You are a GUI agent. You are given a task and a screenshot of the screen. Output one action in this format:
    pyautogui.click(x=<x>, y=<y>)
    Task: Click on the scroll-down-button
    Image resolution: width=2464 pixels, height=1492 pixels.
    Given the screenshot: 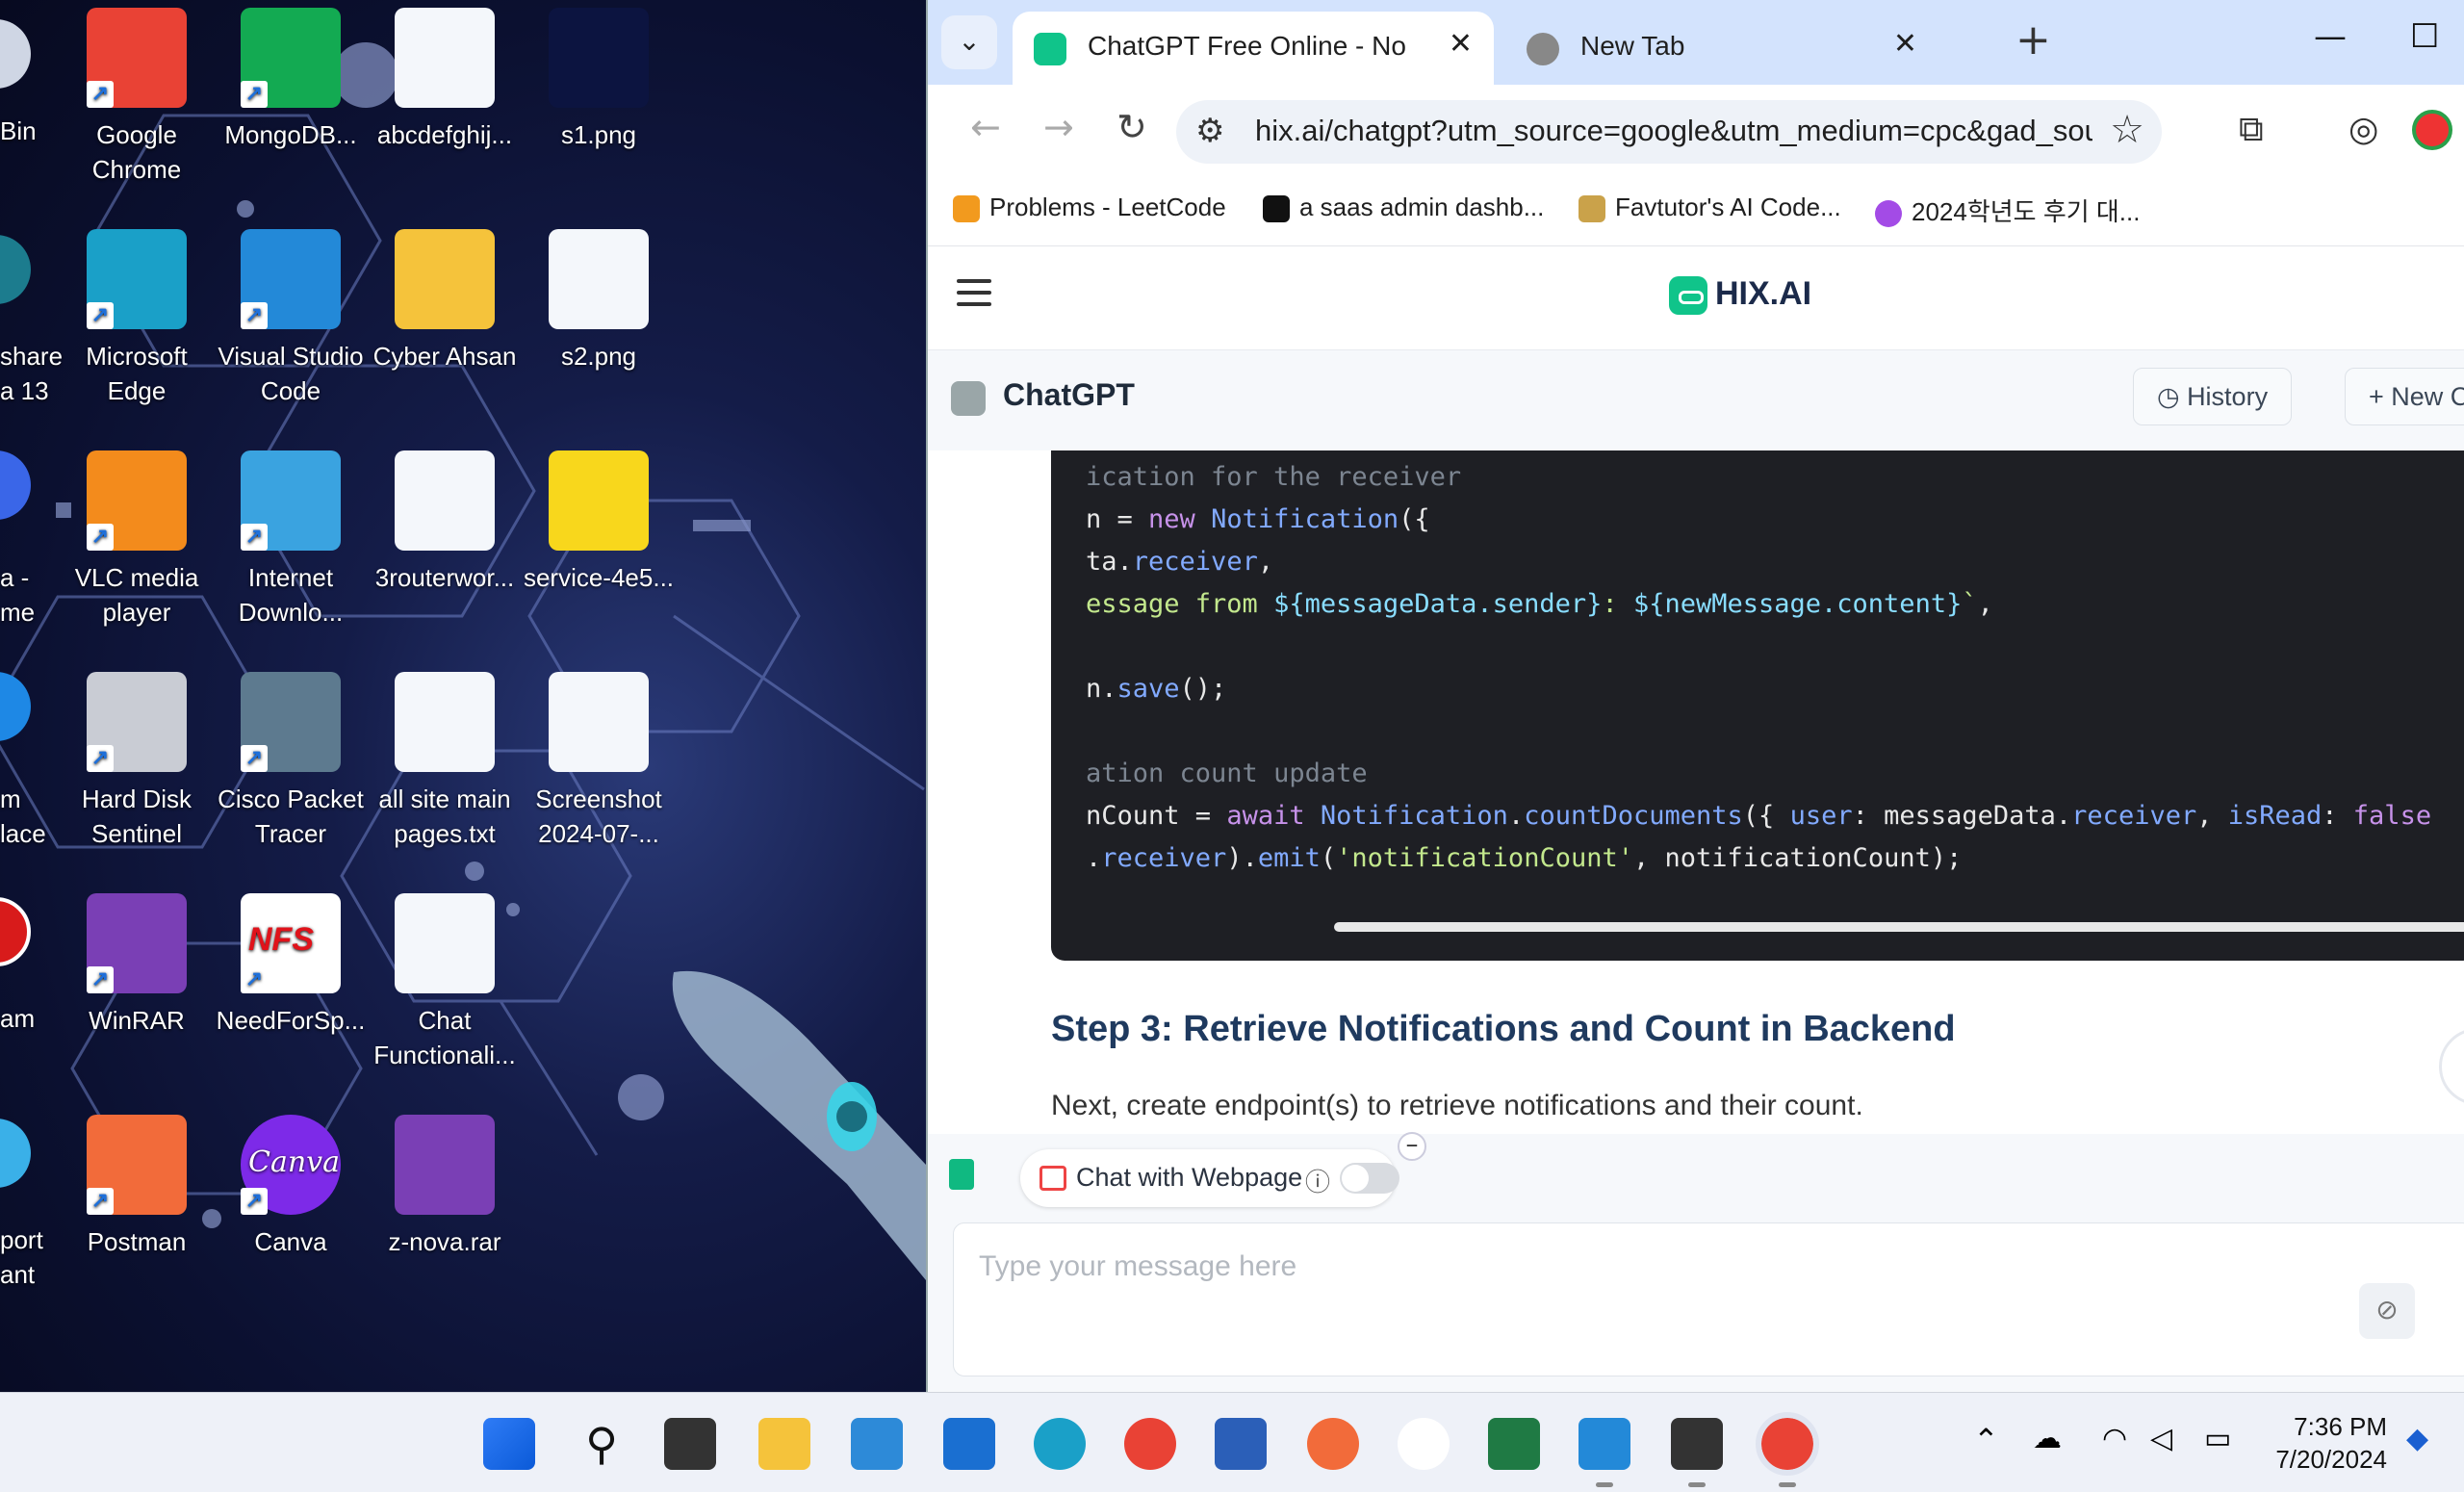 What is the action you would take?
    pyautogui.click(x=2451, y=1066)
    